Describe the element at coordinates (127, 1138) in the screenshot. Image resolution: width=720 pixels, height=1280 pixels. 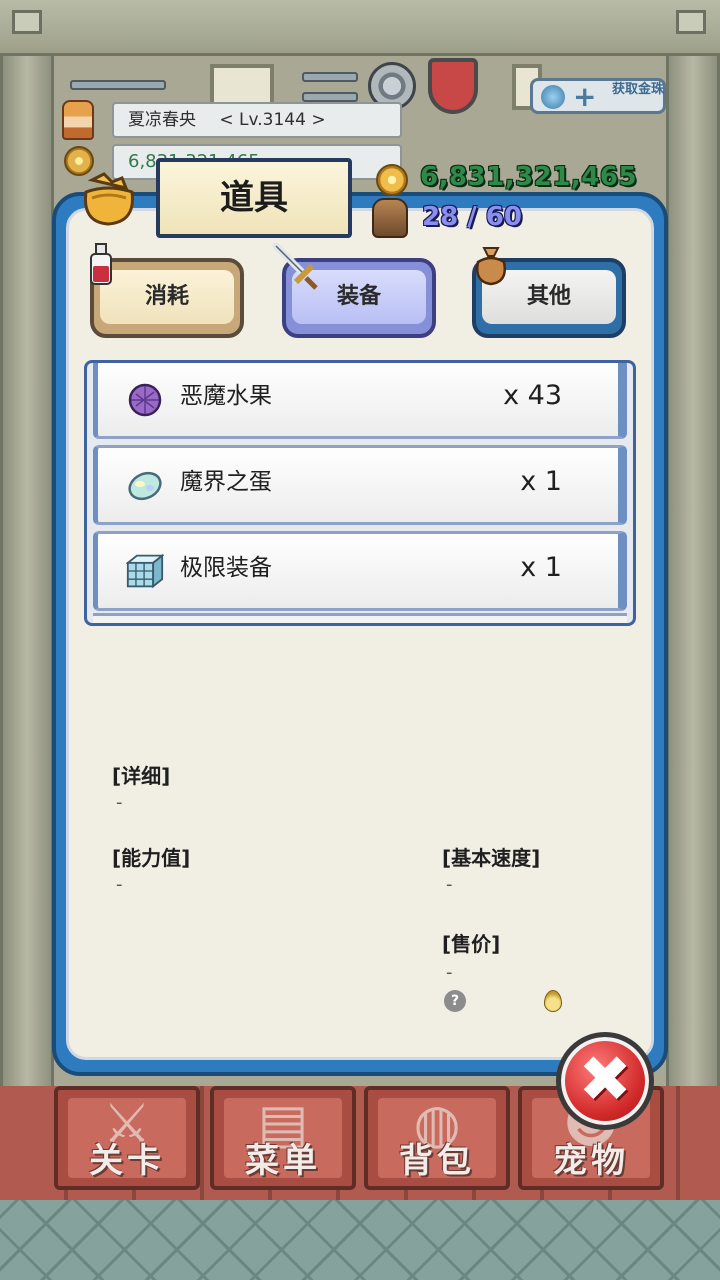
I see `nav-stage-button: ⚔ 关卡` at that location.